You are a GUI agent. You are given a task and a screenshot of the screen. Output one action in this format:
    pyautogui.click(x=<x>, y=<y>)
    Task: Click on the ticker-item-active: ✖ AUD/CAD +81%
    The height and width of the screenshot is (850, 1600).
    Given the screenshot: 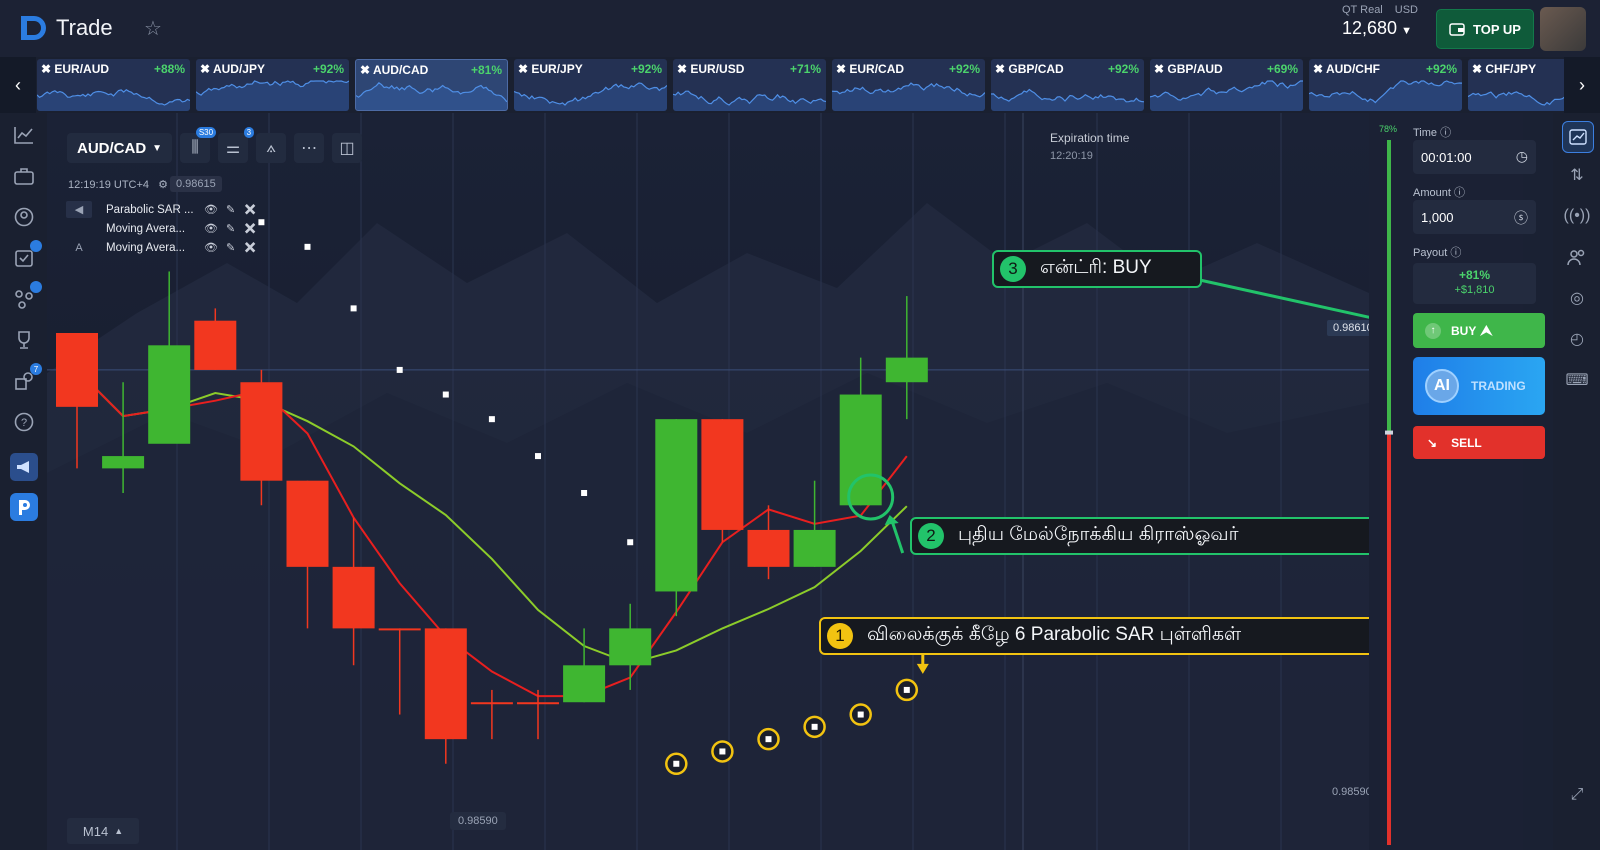 What is the action you would take?
    pyautogui.click(x=431, y=85)
    